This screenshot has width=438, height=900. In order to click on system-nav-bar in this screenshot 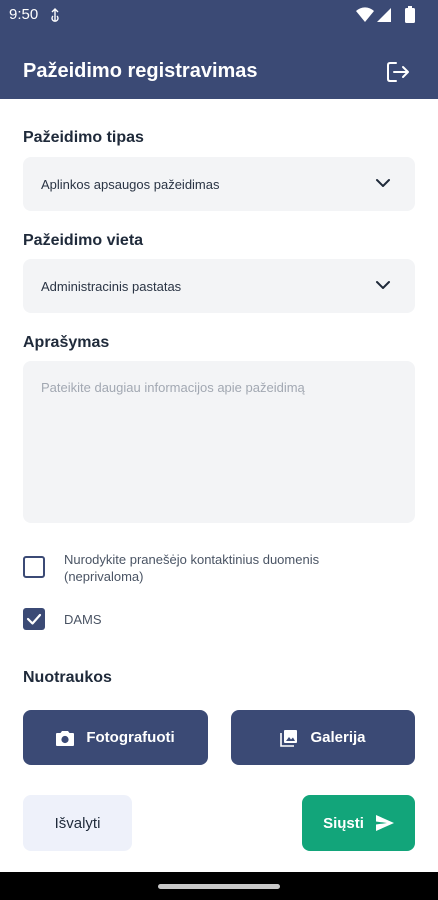, I will do `click(219, 886)`.